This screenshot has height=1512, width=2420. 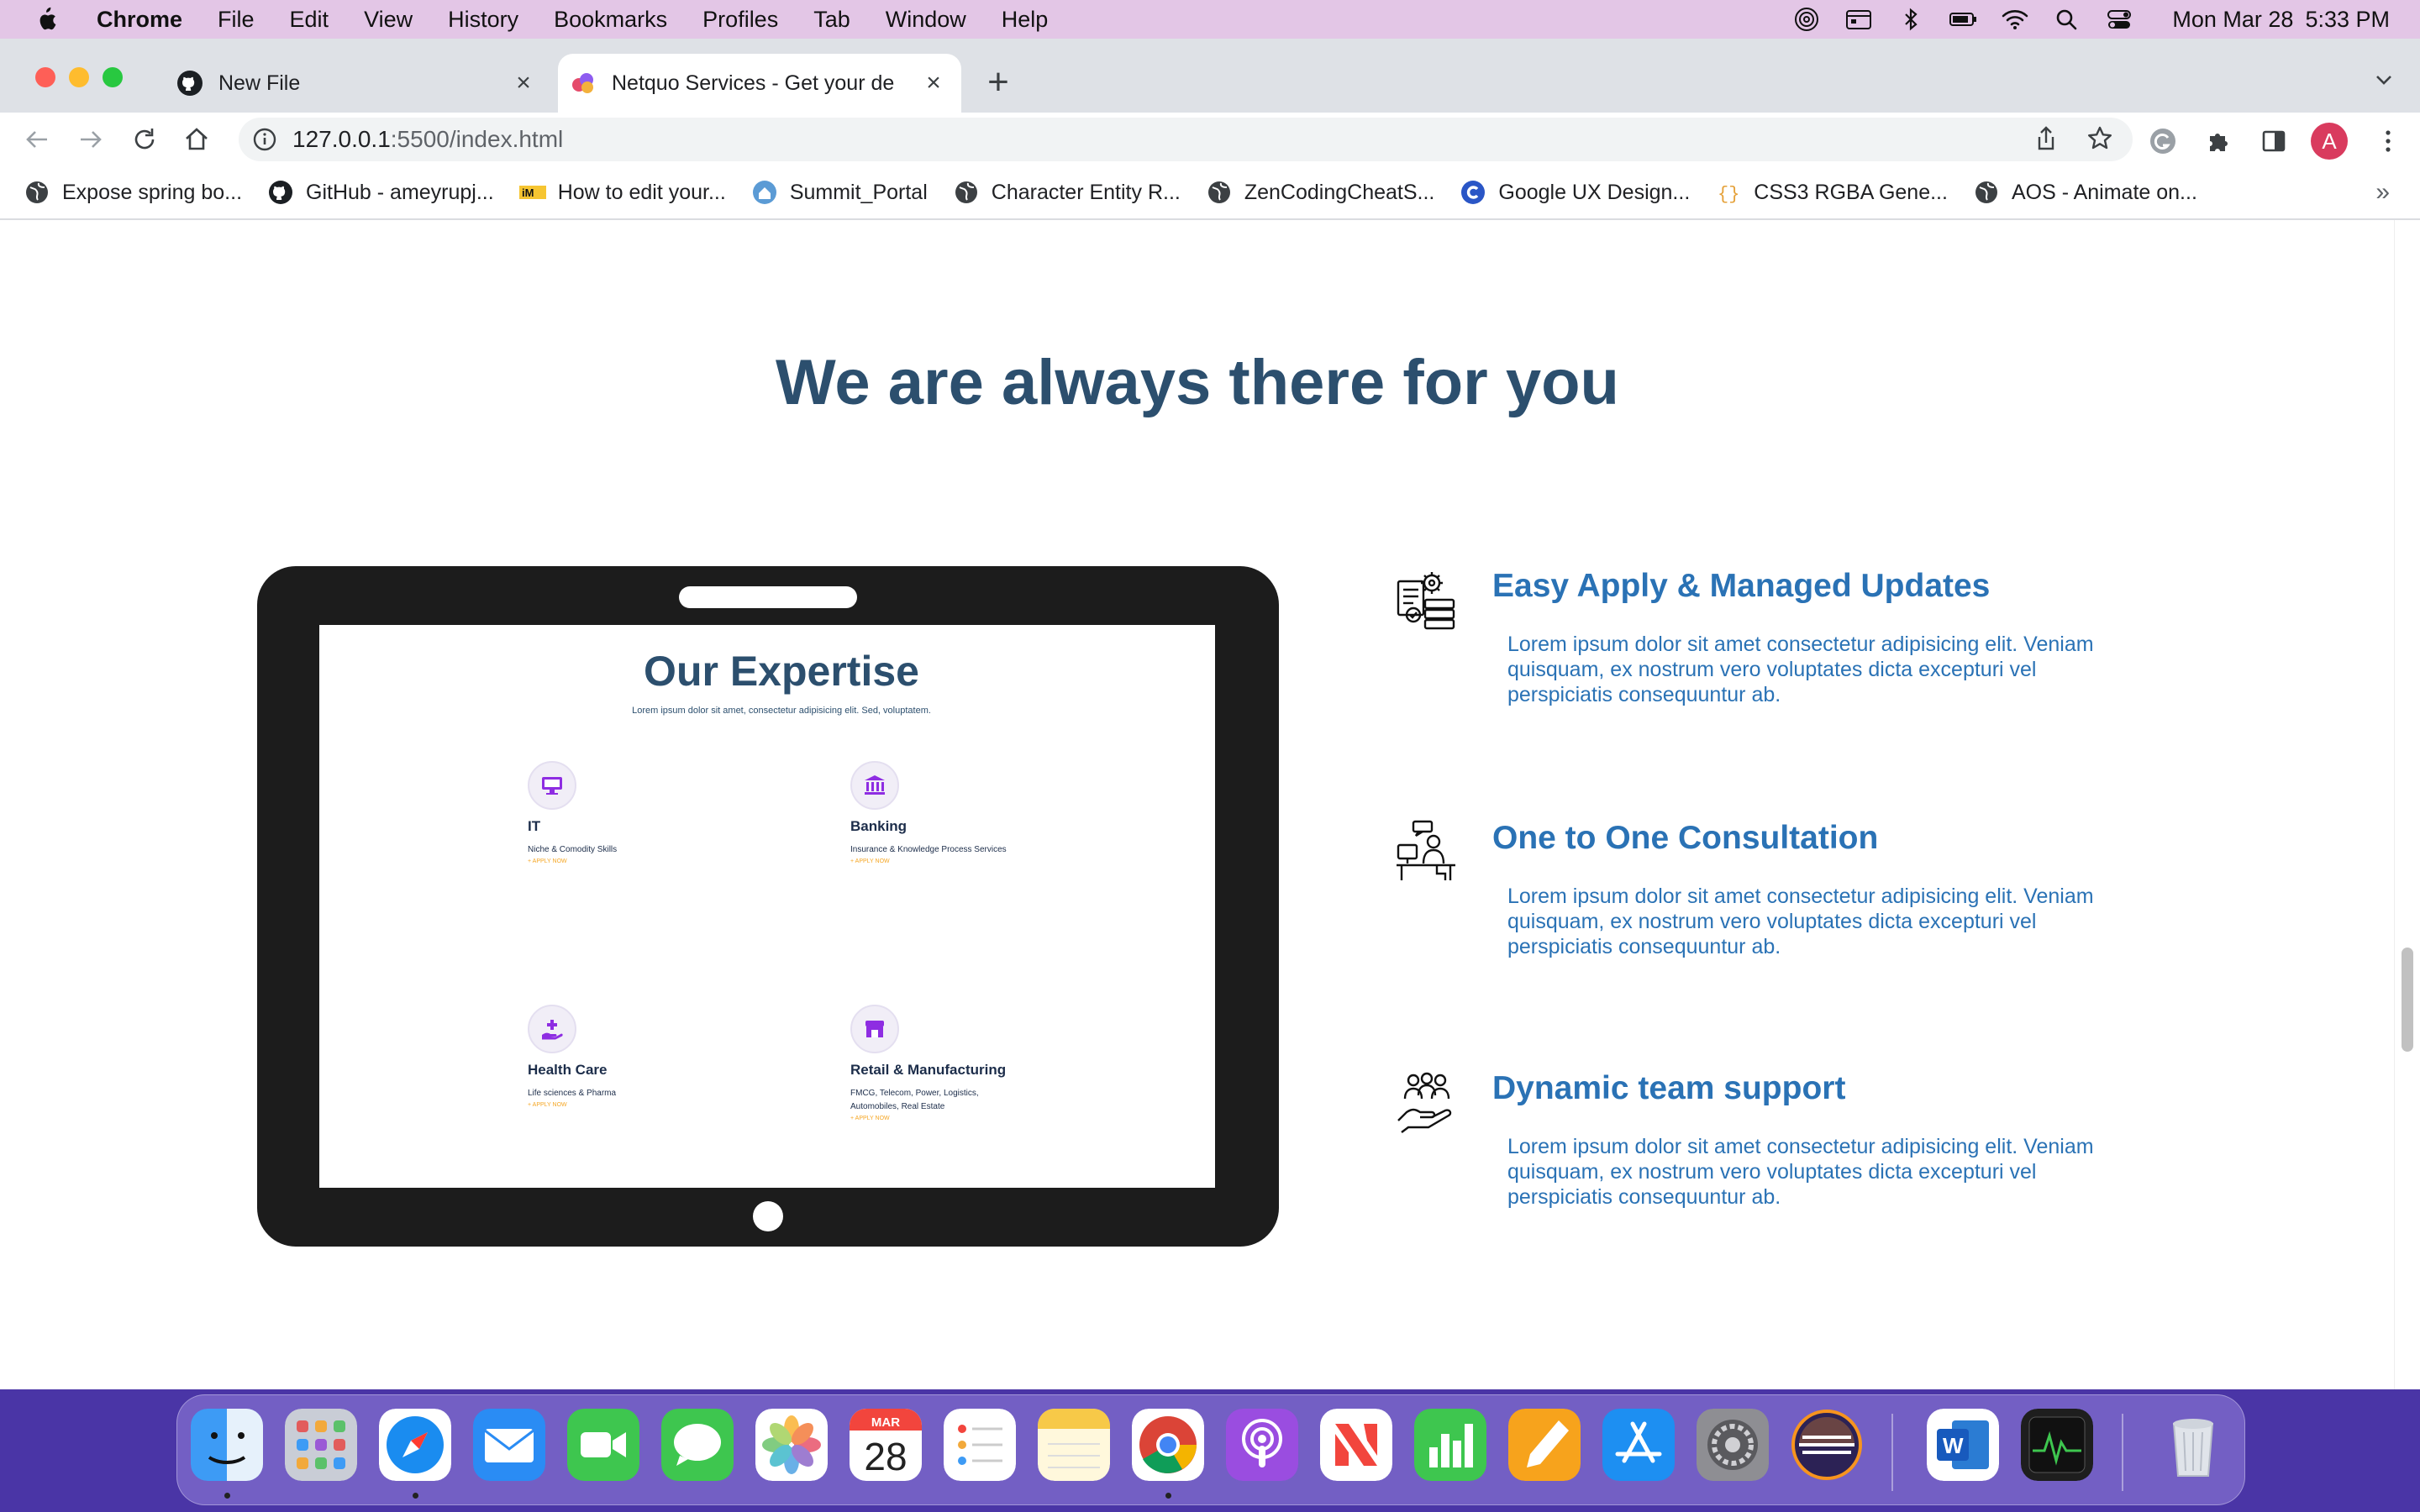 I want to click on omnibox-actions, so click(x=2060, y=138).